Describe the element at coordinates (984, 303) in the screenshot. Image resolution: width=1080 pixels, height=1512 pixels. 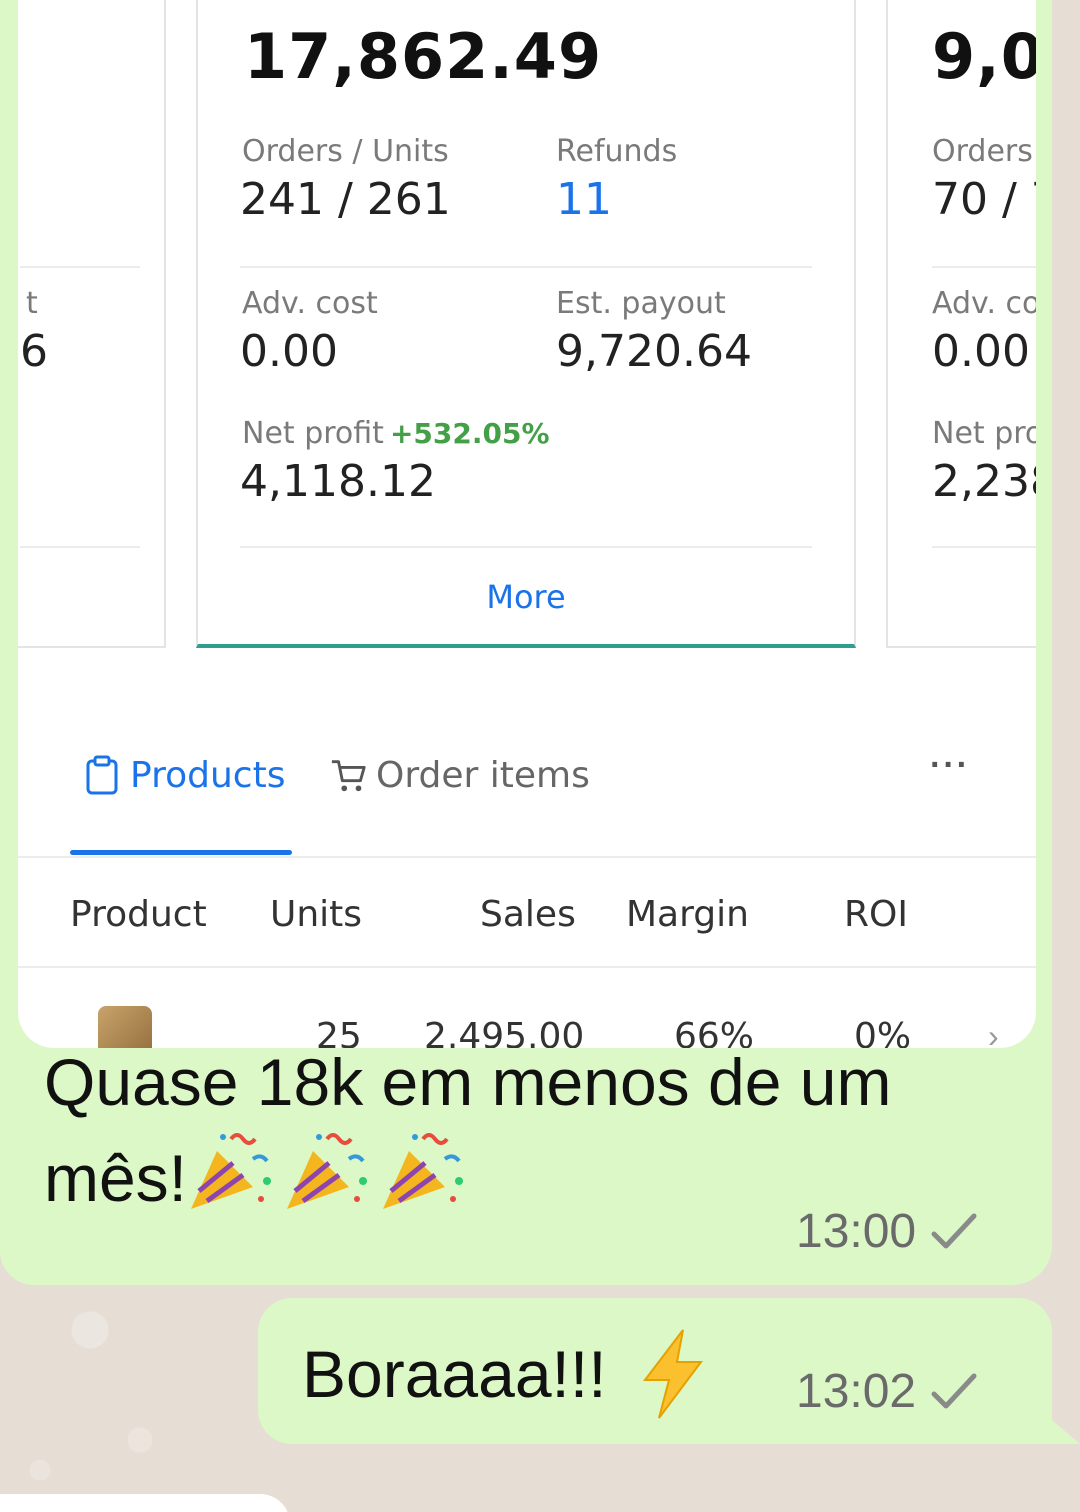
I see `right-adv-cost-label: Adv. co` at that location.